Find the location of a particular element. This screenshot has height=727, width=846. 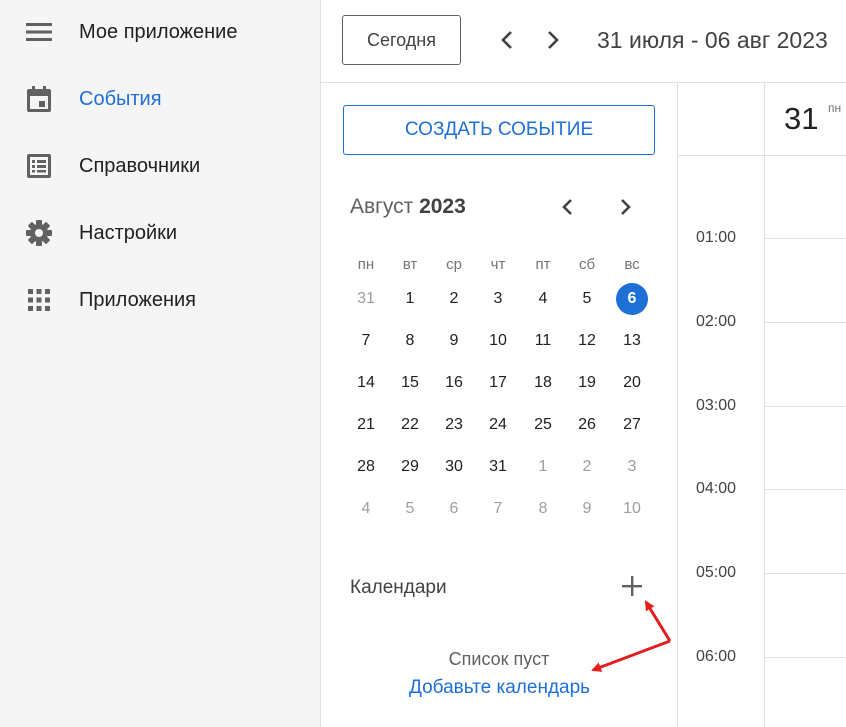

calendar-day-number: 15 is located at coordinates (410, 382).